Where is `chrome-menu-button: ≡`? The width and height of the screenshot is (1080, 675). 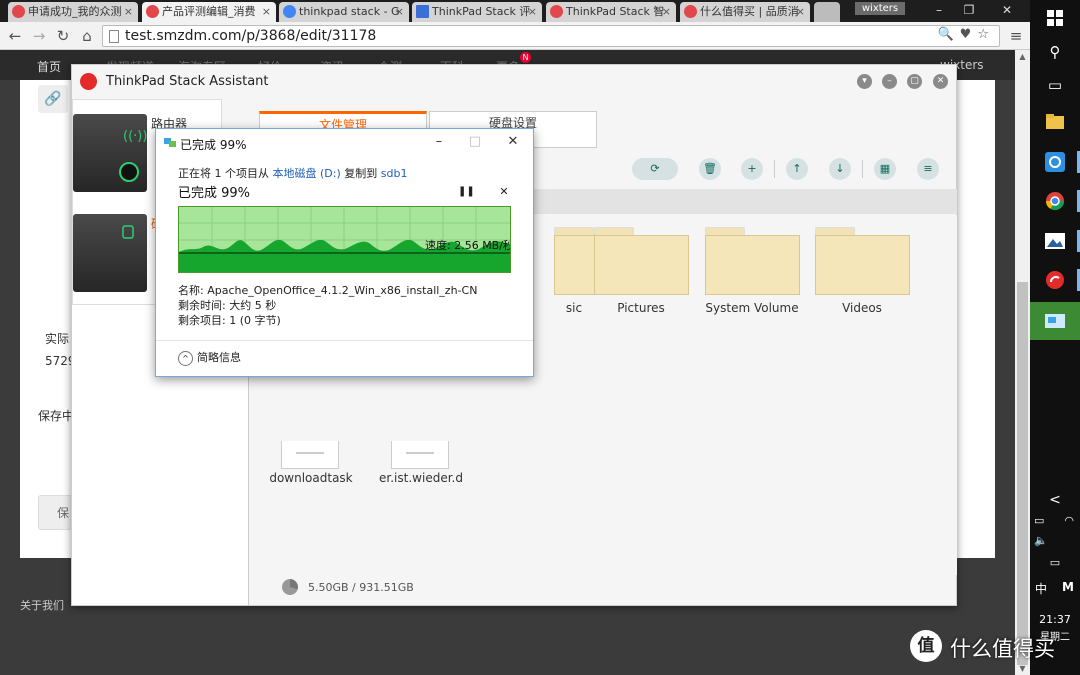
chrome-menu-button: ≡ is located at coordinates (1016, 36).